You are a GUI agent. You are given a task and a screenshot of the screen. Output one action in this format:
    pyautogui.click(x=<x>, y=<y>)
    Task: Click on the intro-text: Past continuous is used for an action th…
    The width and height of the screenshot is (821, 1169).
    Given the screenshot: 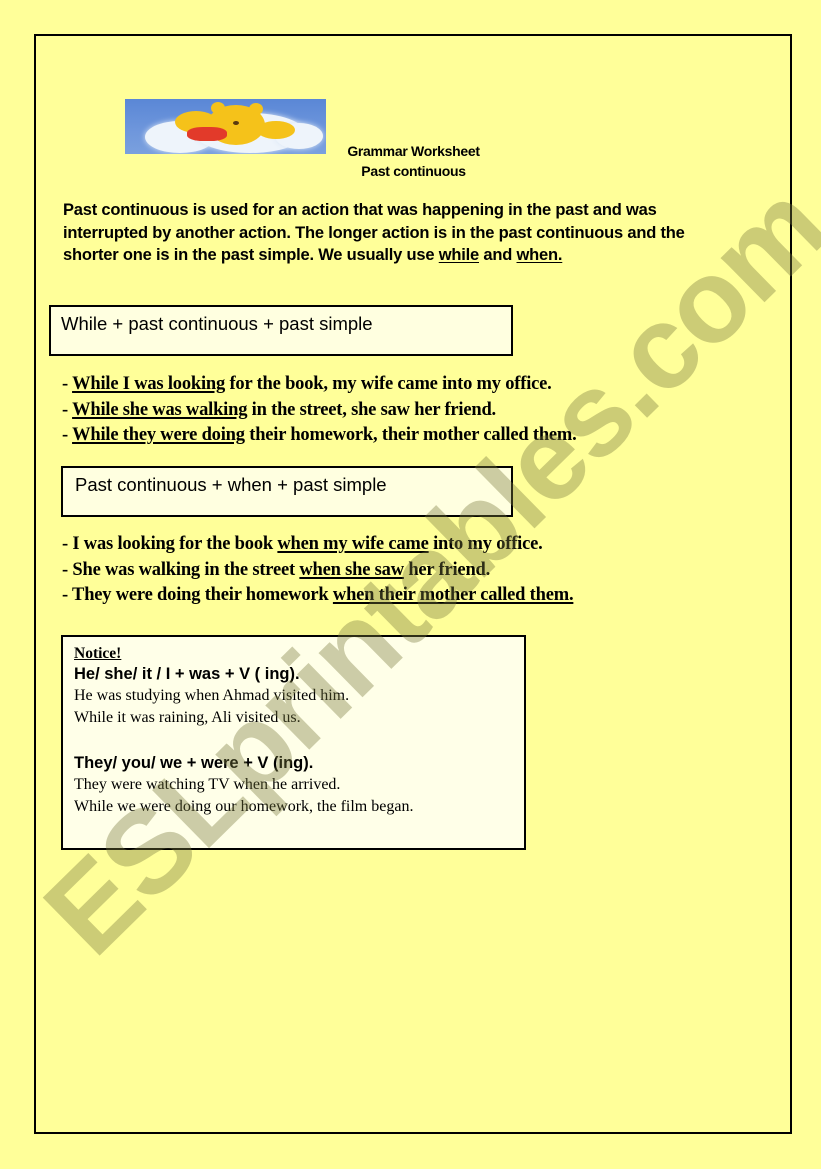 What is the action you would take?
    pyautogui.click(x=374, y=232)
    